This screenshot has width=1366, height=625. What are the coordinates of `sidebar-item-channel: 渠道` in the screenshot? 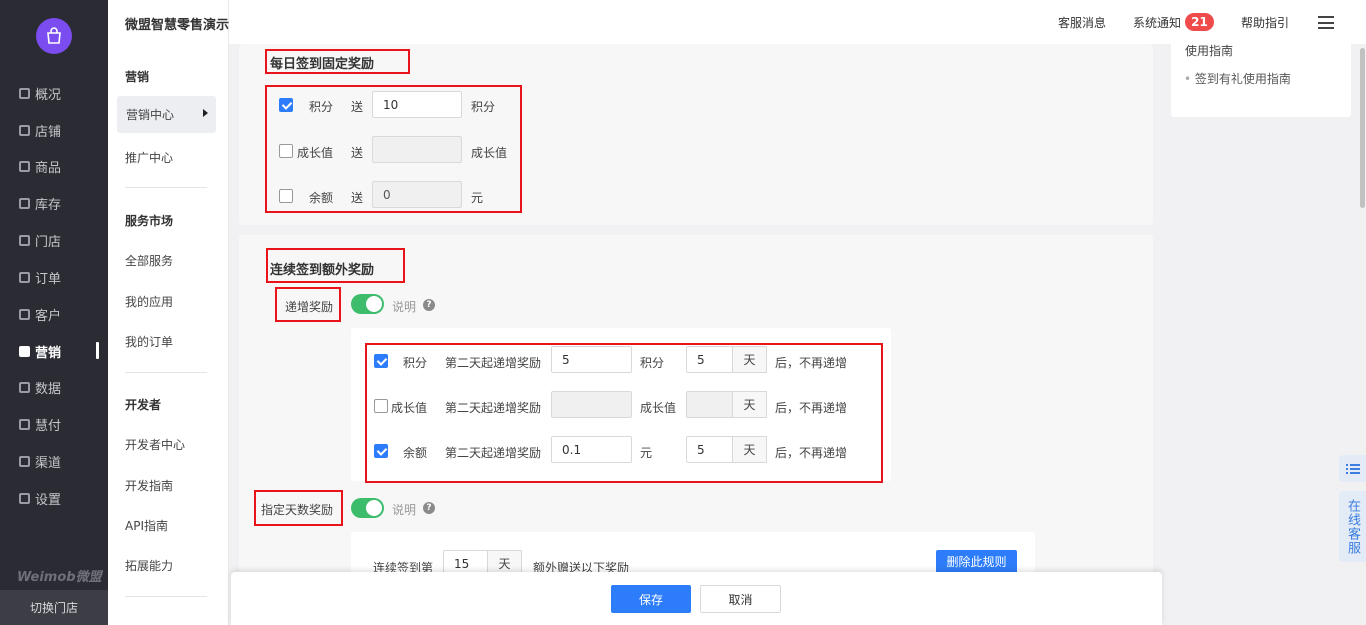 It's located at (54, 461).